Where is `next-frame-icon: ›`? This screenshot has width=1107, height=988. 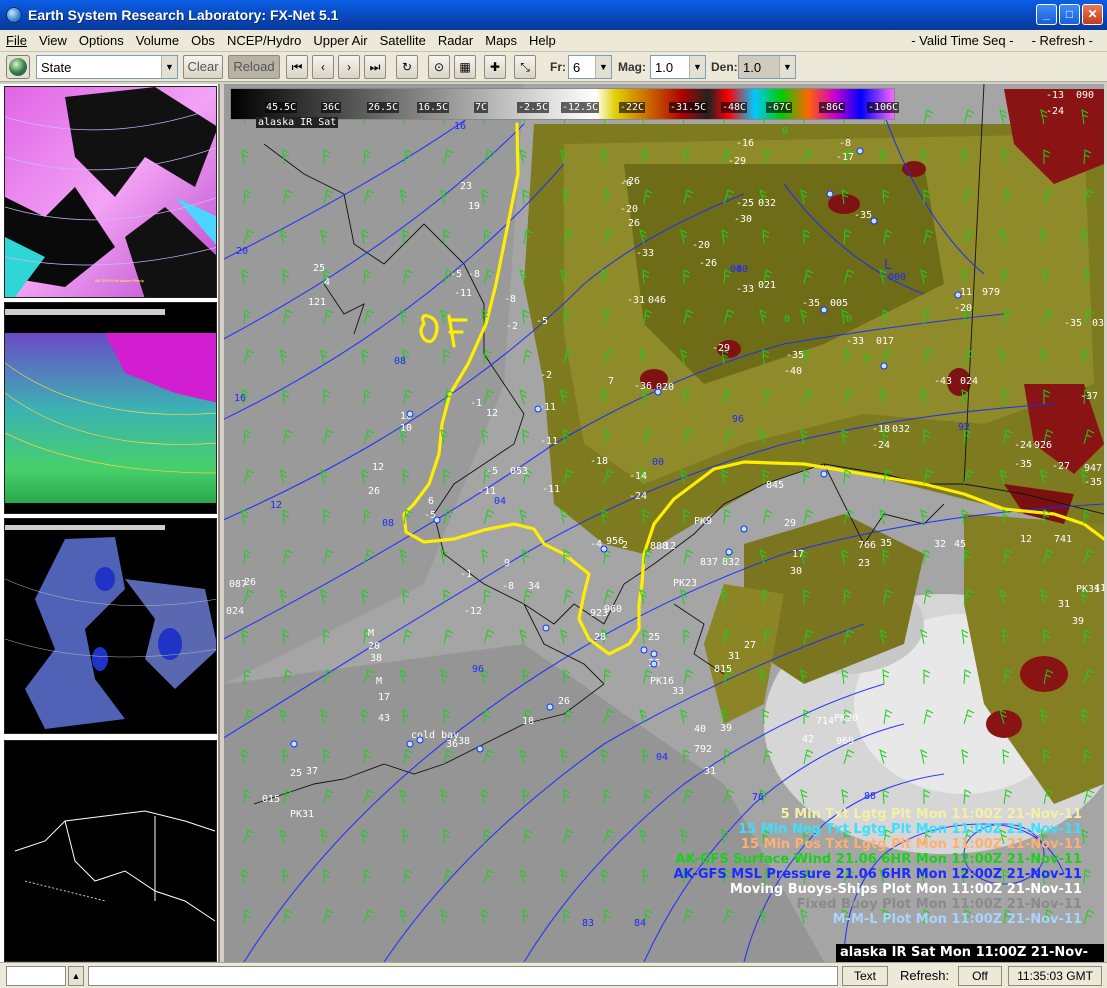
next-frame-icon: › is located at coordinates (349, 67).